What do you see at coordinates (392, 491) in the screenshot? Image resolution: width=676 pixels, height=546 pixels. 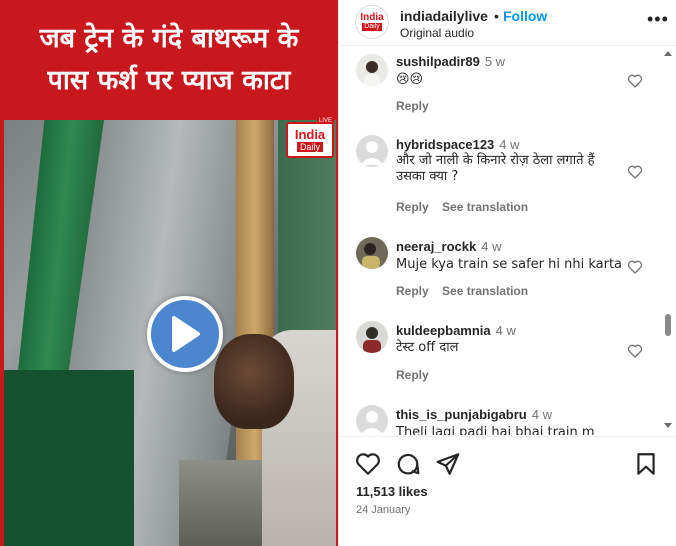 I see `likes-count: 11,513 likes` at bounding box center [392, 491].